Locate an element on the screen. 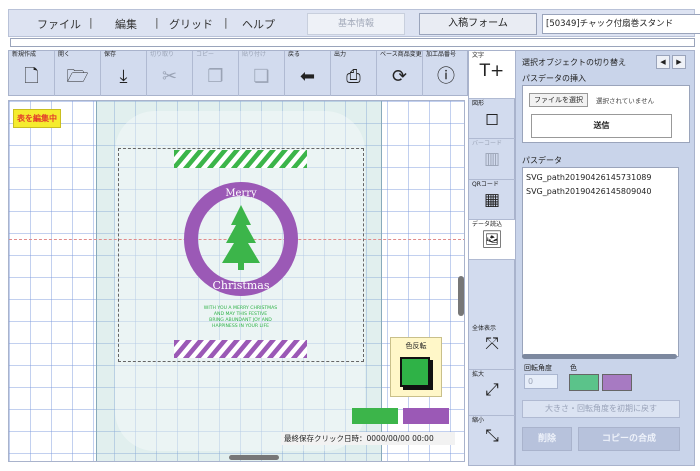 The image size is (700, 471). path-insert-label: パスデータの挿入 is located at coordinates (554, 78).